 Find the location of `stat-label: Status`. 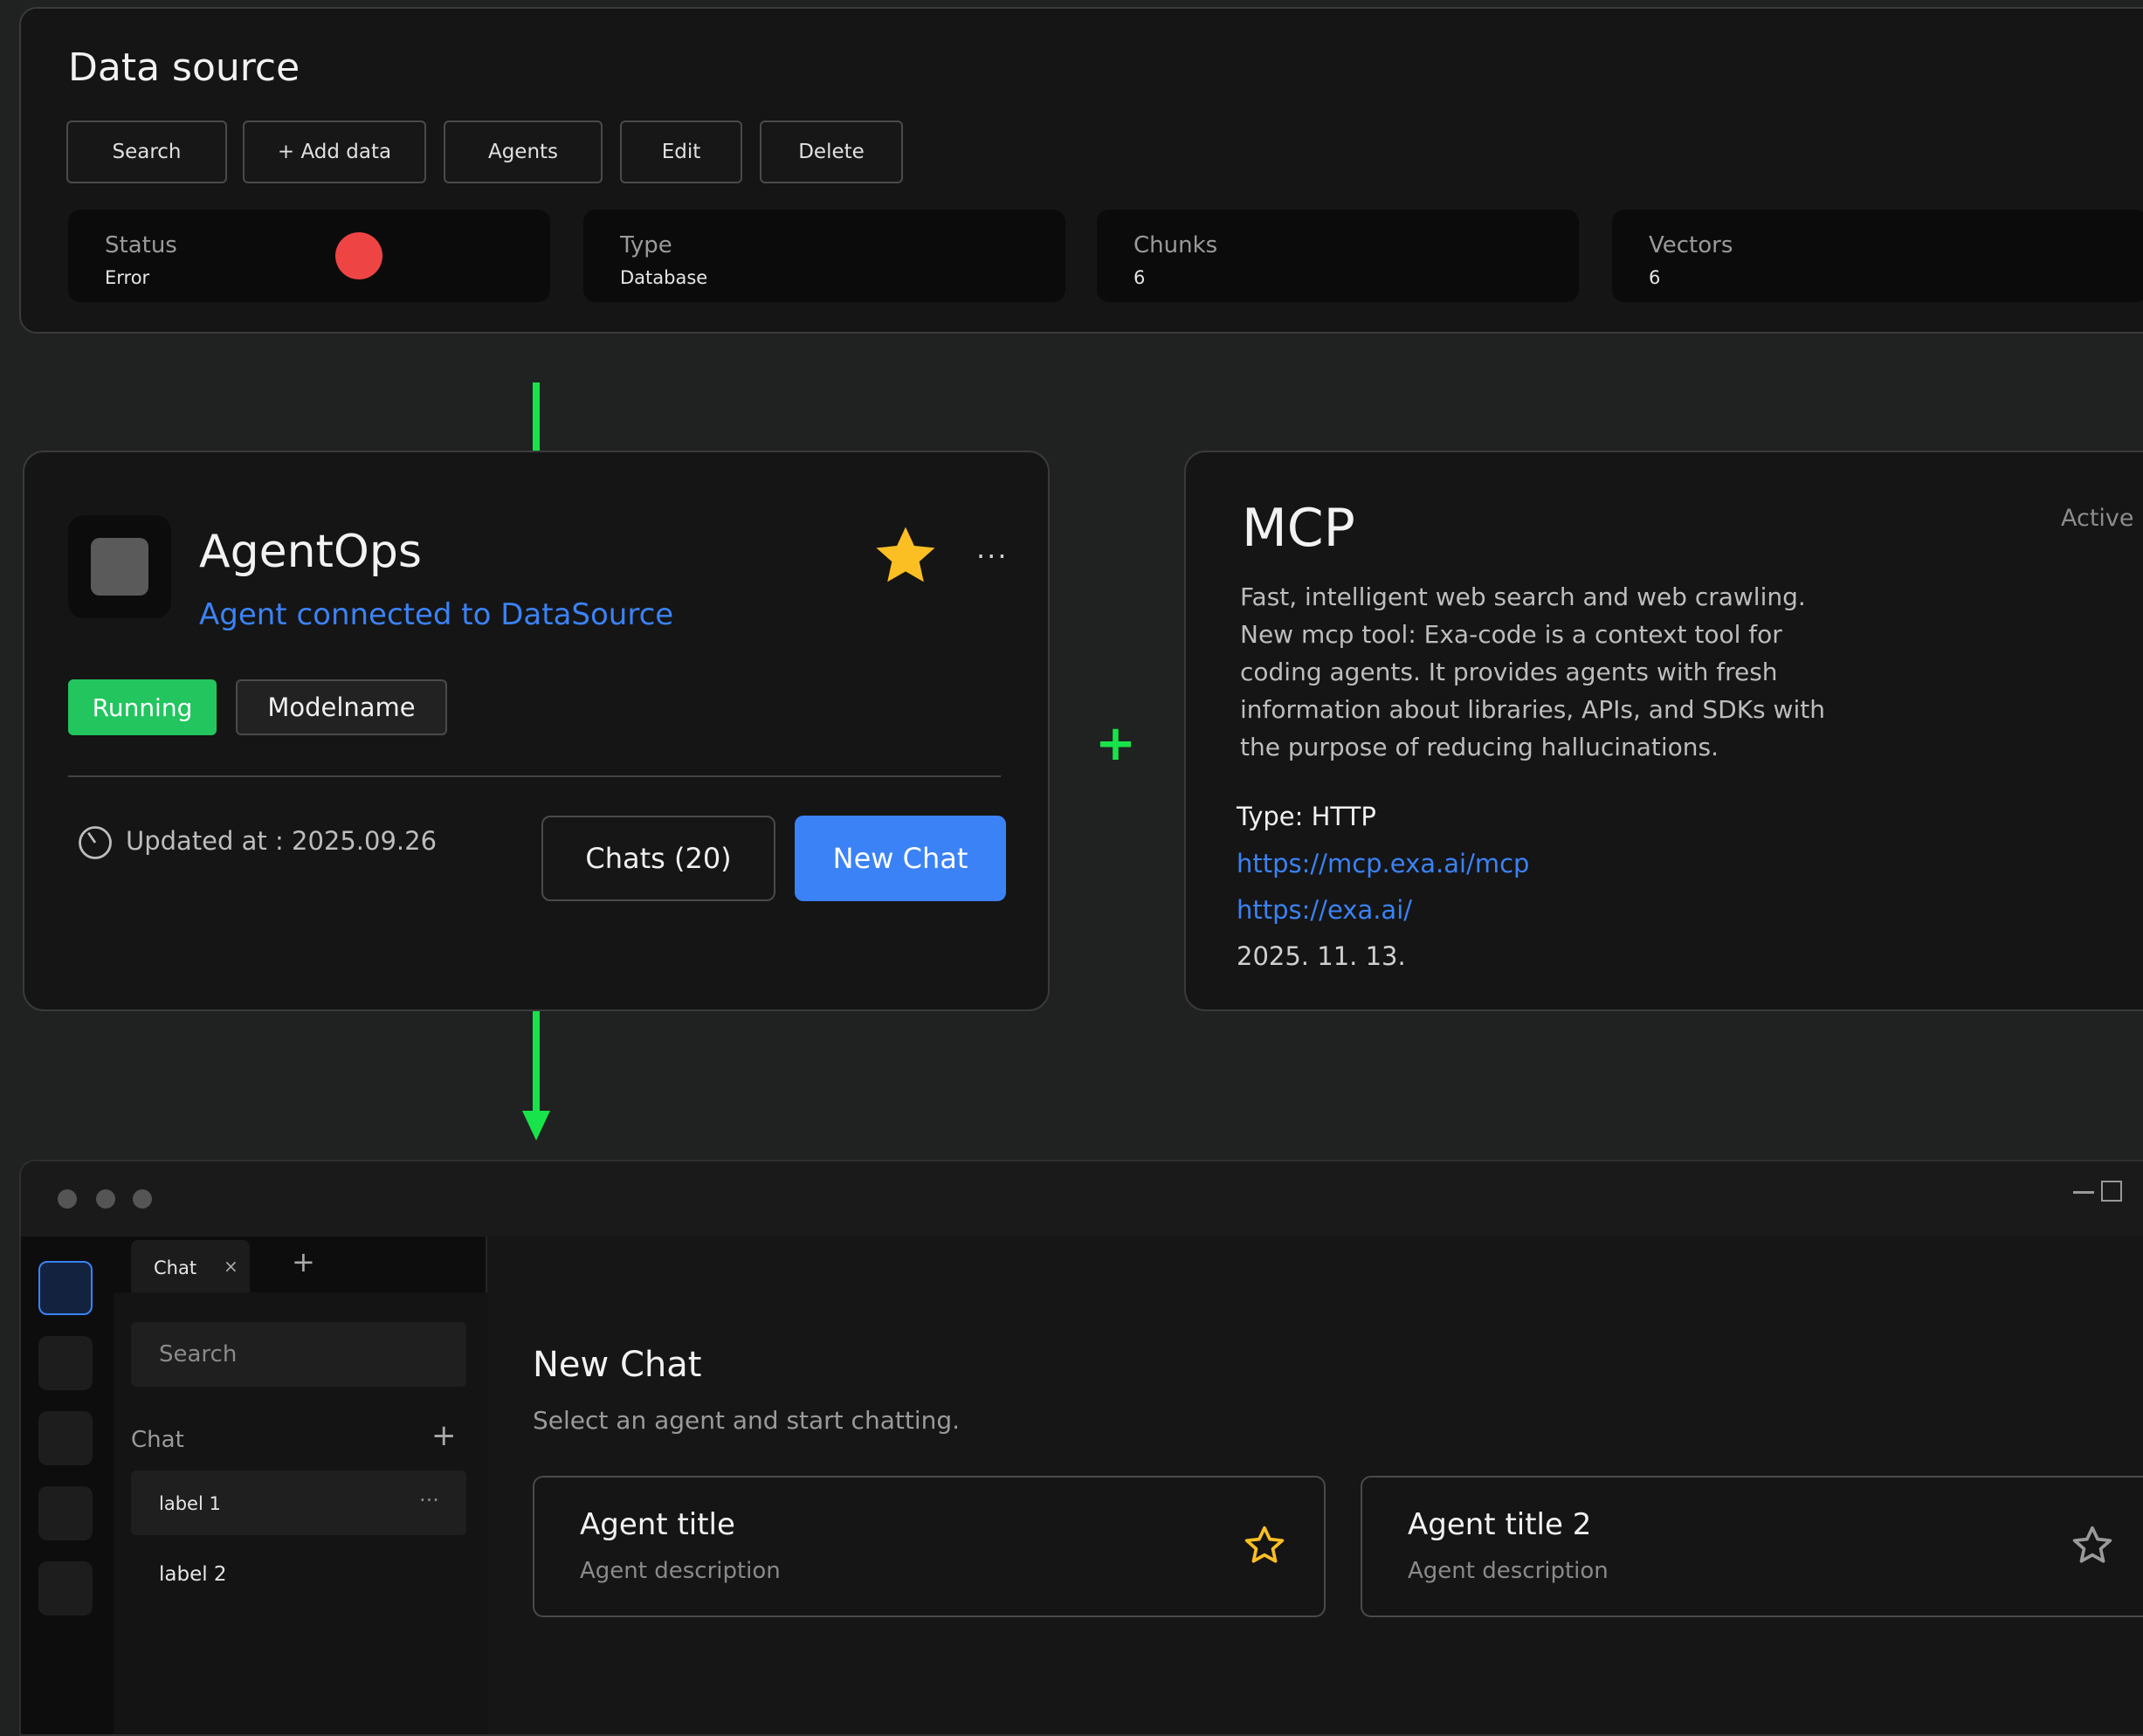

stat-label: Status is located at coordinates (141, 245).